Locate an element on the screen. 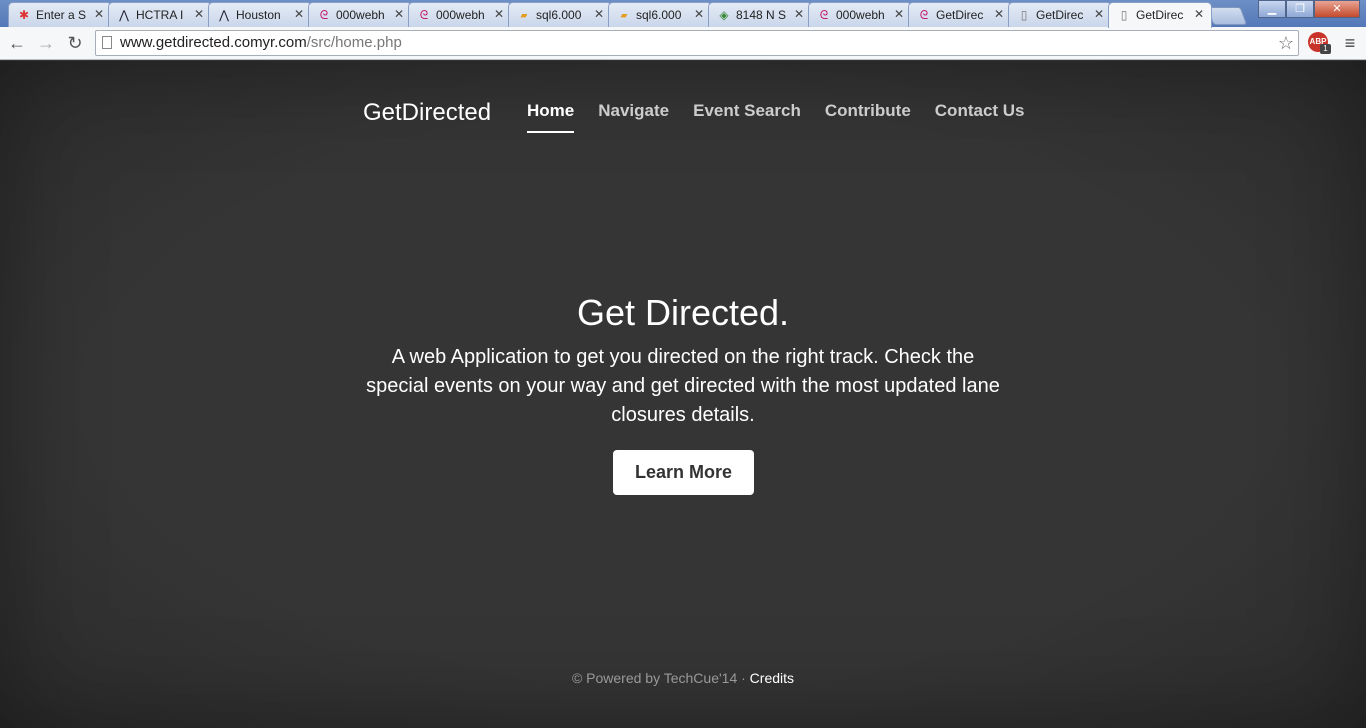  site-brand: GetDirected is located at coordinates (427, 113).